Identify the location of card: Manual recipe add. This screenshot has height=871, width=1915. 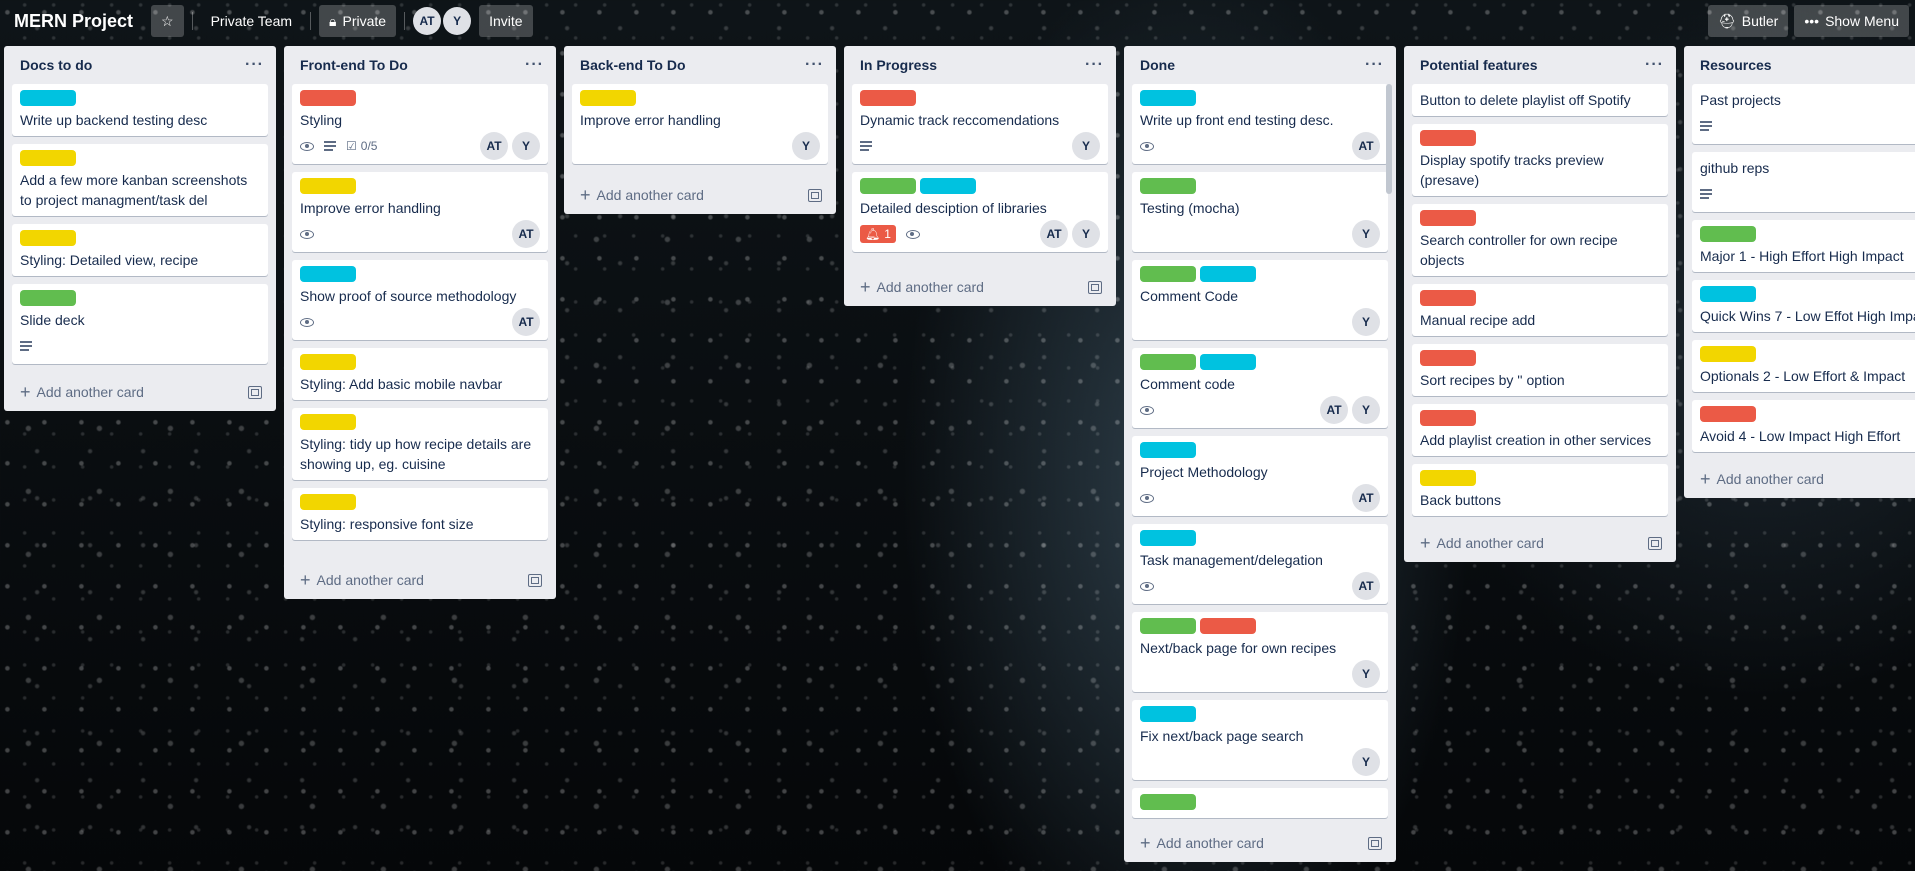
(1540, 310).